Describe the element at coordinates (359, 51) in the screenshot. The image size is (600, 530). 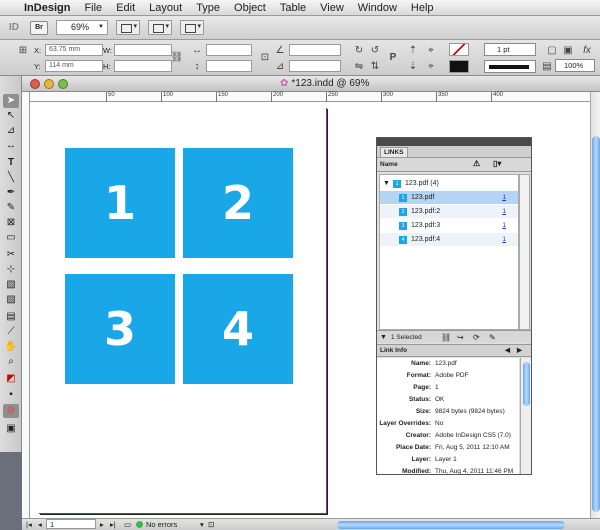
I see `rotate-cw-icon: ↻` at that location.